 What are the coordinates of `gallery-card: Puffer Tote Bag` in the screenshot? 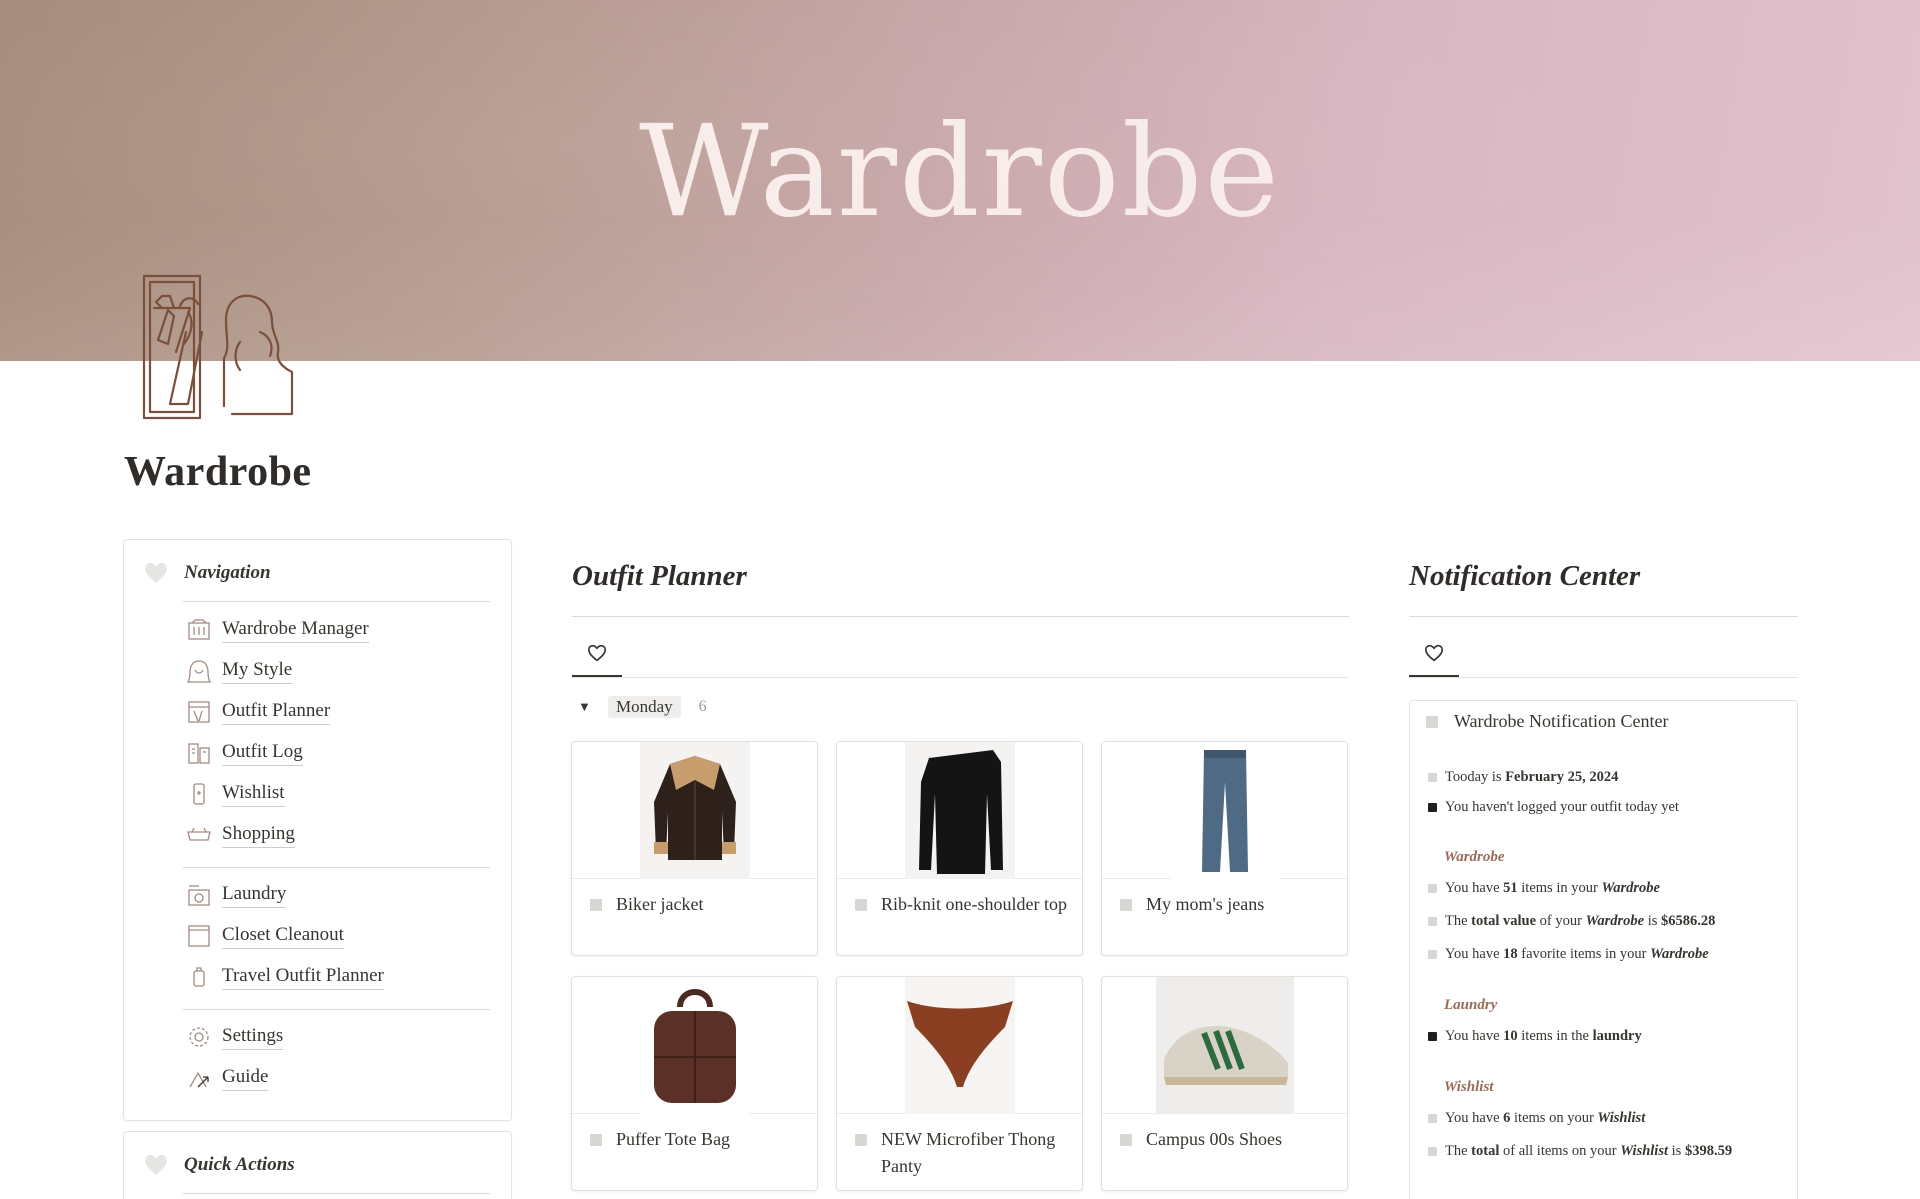 It's located at (694, 1083).